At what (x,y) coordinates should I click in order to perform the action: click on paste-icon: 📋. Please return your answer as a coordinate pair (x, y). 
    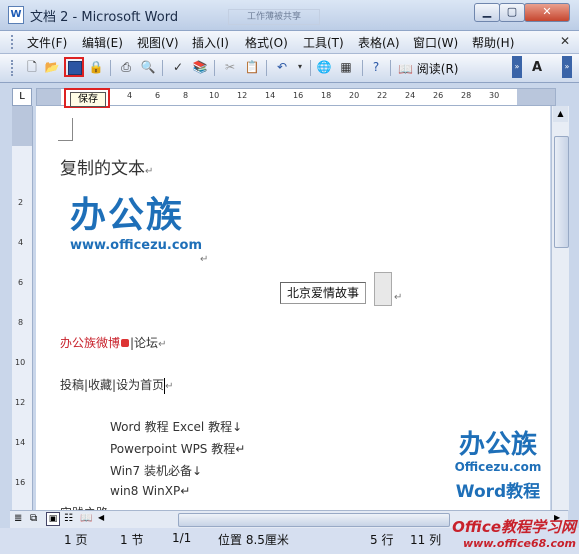
    Looking at the image, I should click on (252, 67).